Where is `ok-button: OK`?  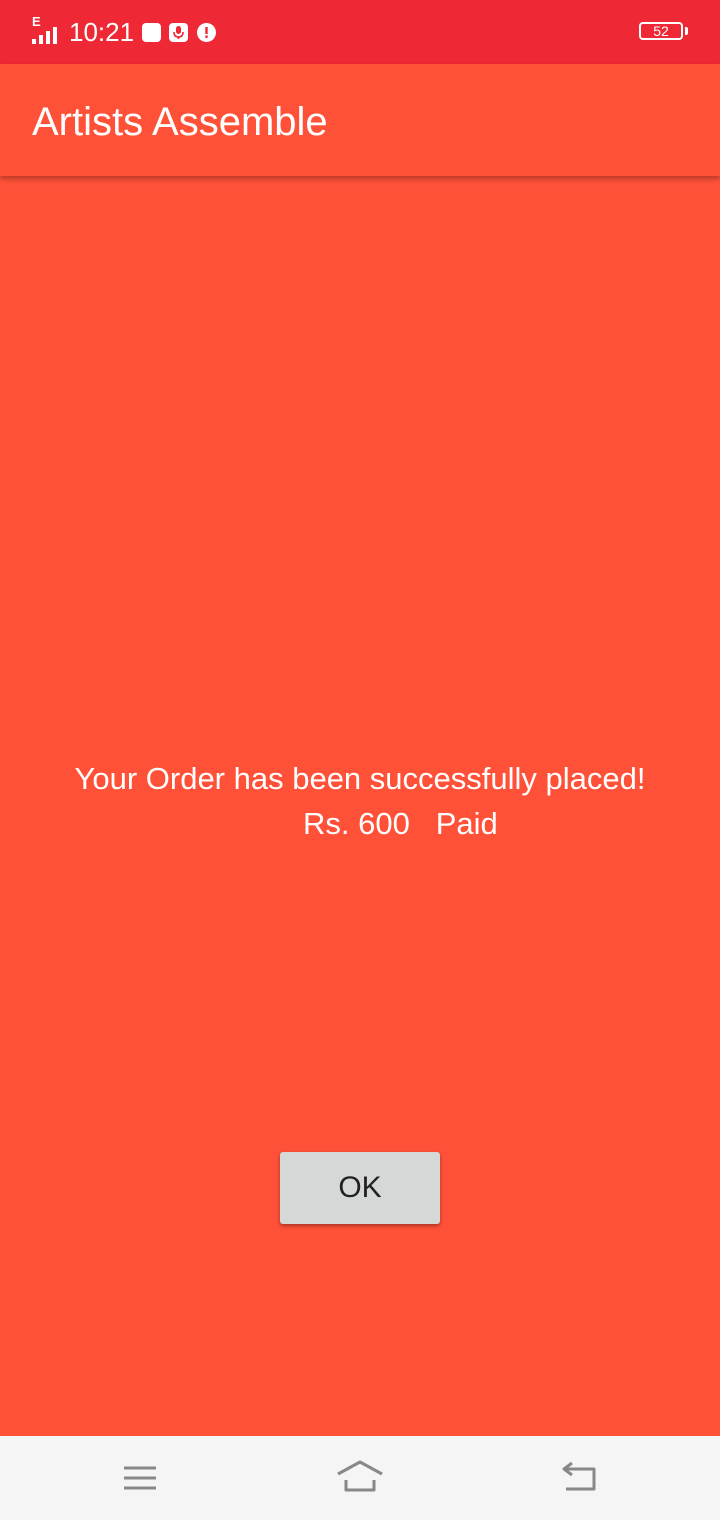
ok-button: OK is located at coordinates (360, 1188).